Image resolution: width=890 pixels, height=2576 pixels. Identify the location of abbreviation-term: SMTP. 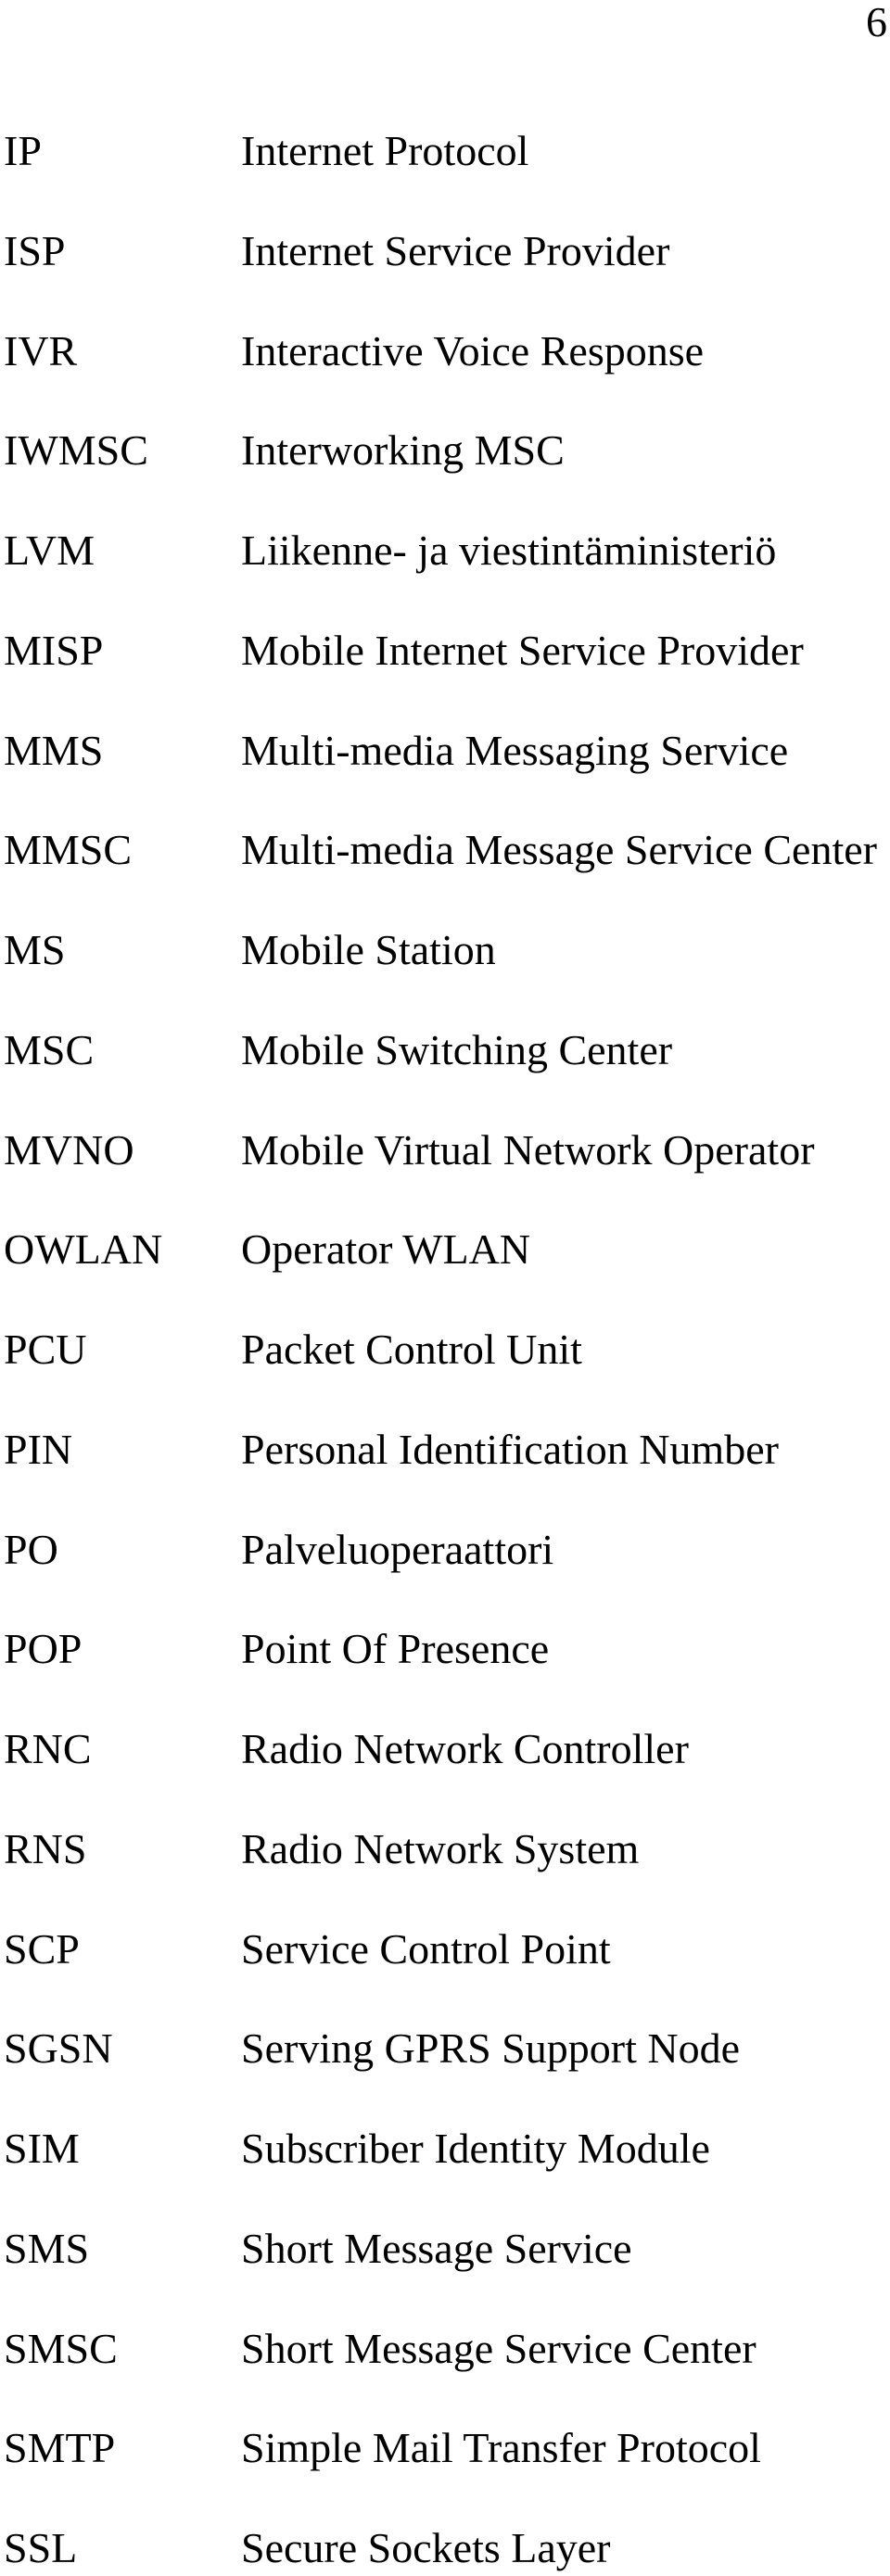
(60, 2448).